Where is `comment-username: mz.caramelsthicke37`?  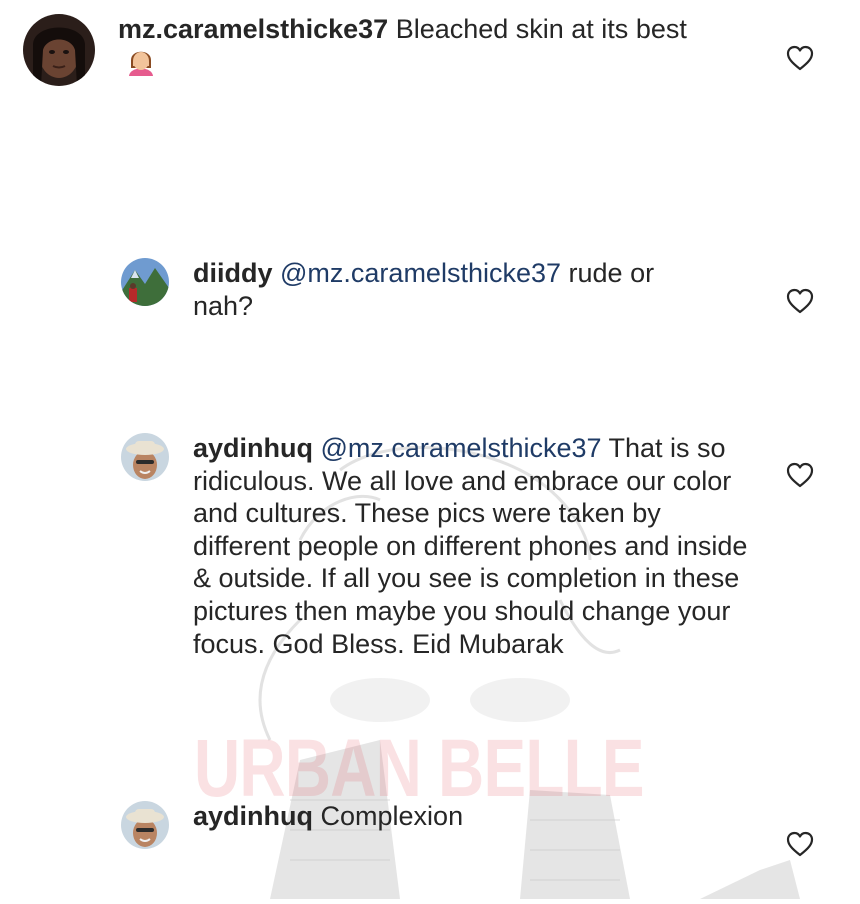 comment-username: mz.caramelsthicke37 is located at coordinates (253, 29).